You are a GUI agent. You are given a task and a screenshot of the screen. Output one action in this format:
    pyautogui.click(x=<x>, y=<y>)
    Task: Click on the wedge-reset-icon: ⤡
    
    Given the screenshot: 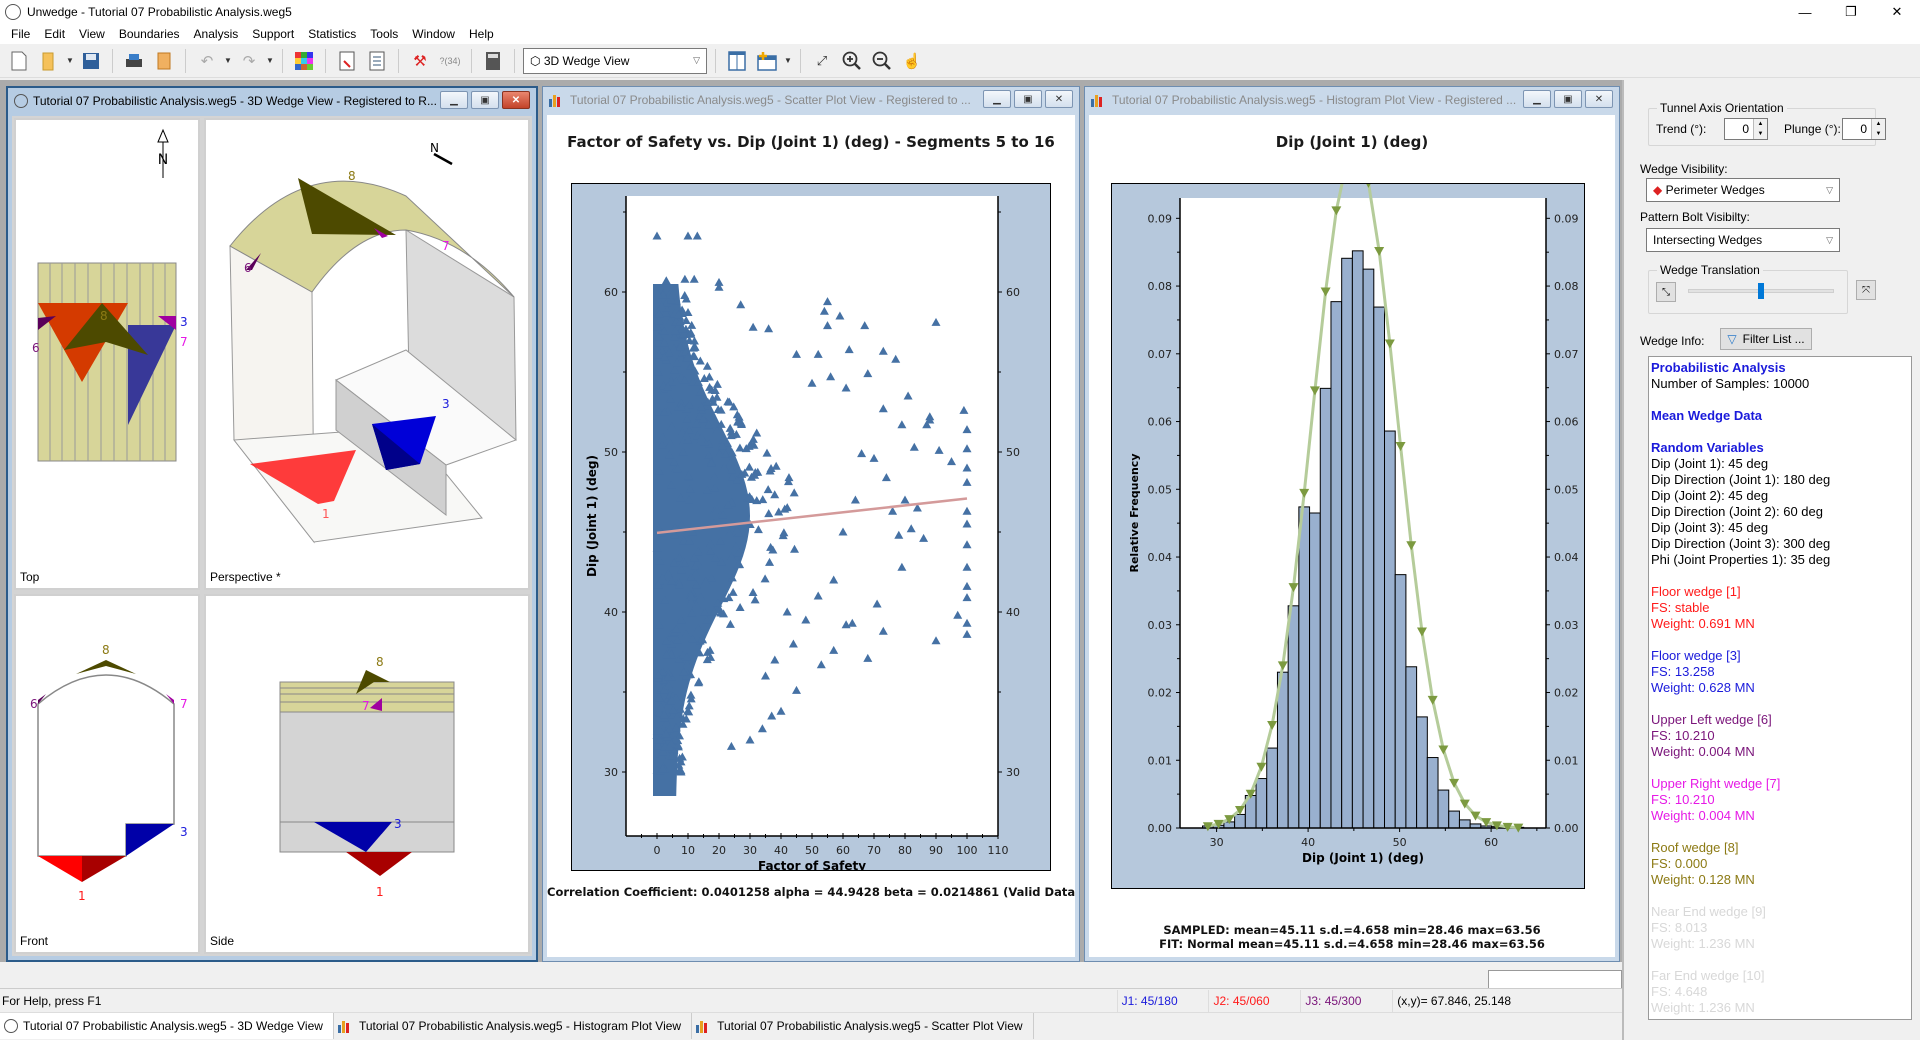 What is the action you would take?
    pyautogui.click(x=1666, y=292)
    